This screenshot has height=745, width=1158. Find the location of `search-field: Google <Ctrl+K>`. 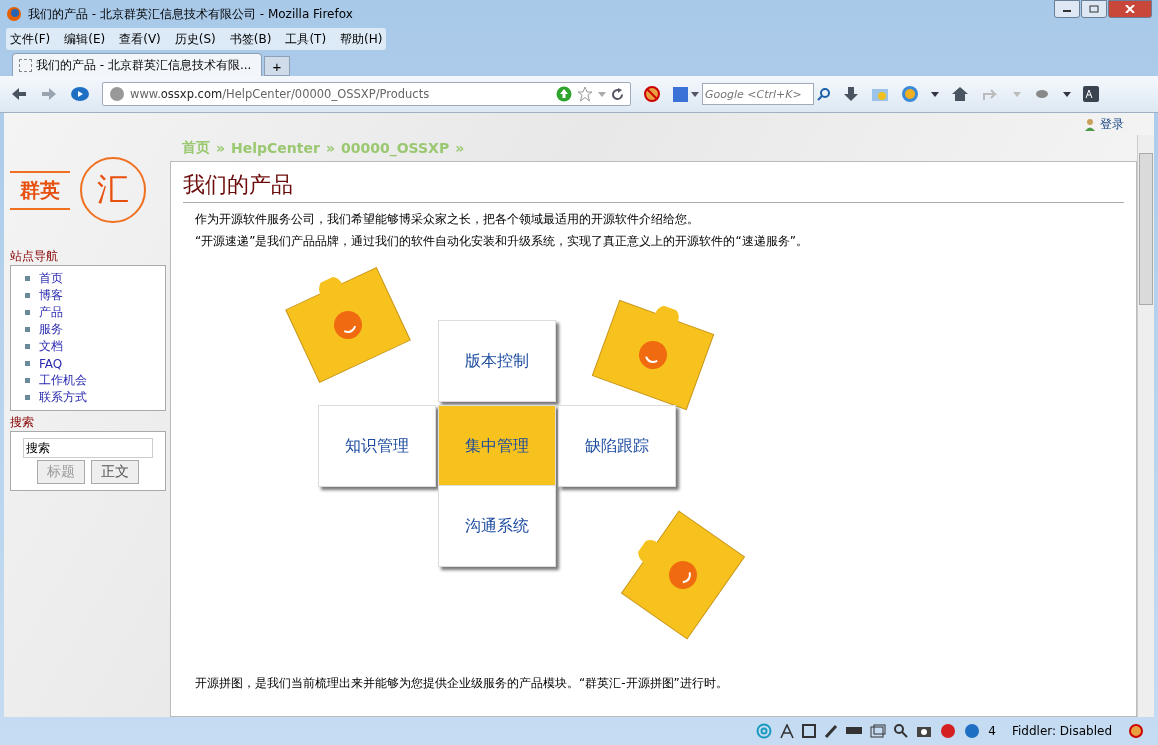

search-field: Google <Ctrl+K> is located at coordinates (758, 94).